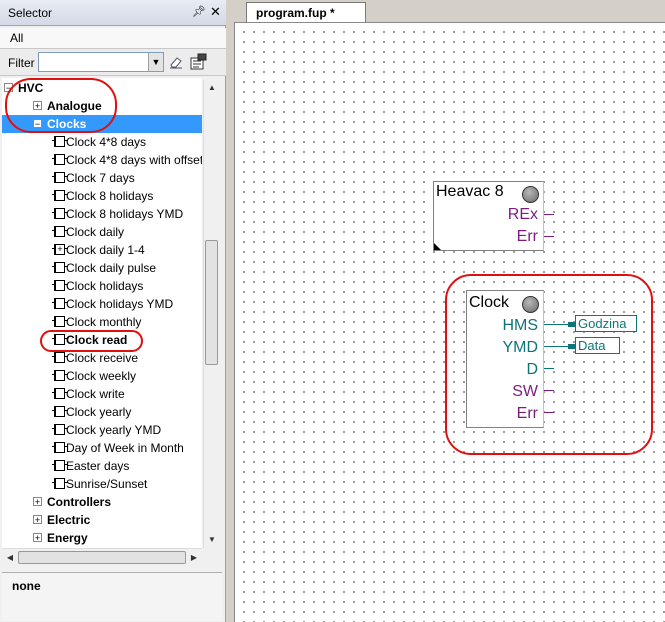 The width and height of the screenshot is (665, 622). I want to click on tree-node-electric: + Electric, so click(102, 520).